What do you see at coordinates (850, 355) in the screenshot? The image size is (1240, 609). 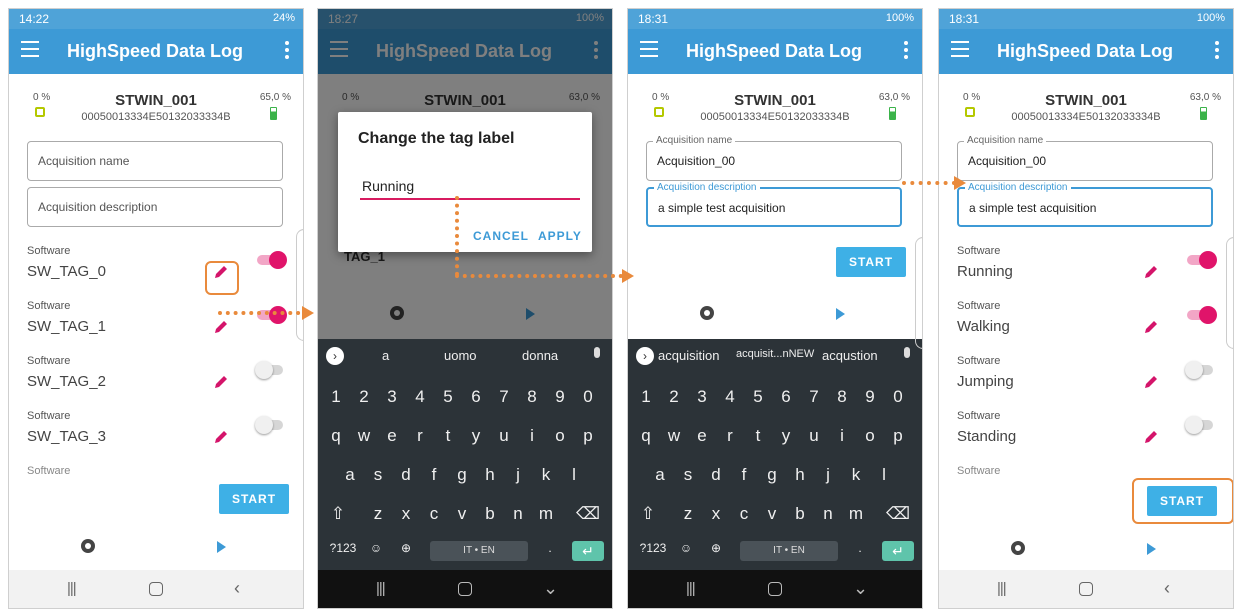 I see `suggestion: acqustion` at bounding box center [850, 355].